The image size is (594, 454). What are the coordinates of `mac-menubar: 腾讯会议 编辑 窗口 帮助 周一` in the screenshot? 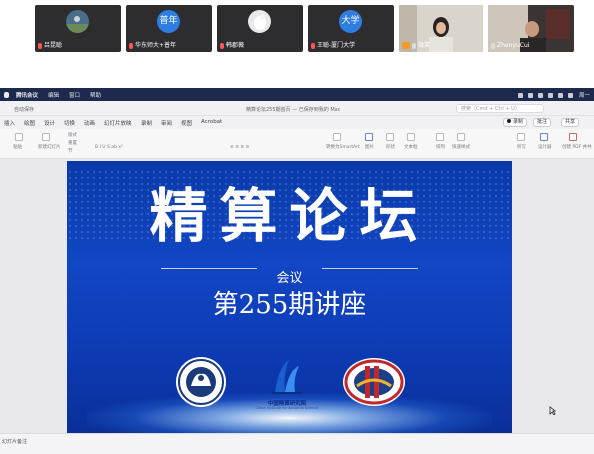 It's located at (297, 94).